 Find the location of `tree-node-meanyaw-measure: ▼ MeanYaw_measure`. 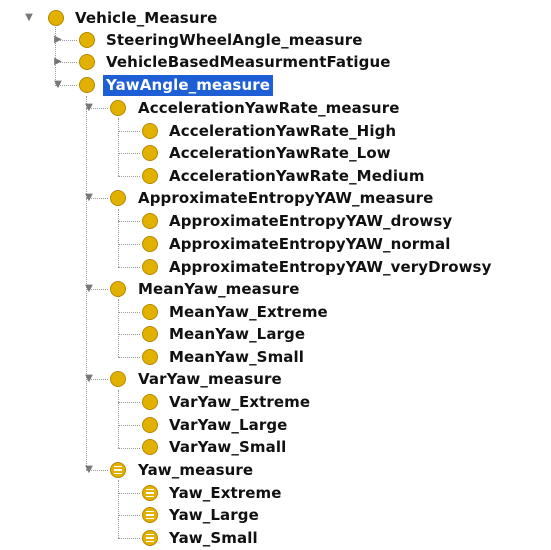

tree-node-meanyaw-measure: ▼ MeanYaw_measure is located at coordinates (190, 289).